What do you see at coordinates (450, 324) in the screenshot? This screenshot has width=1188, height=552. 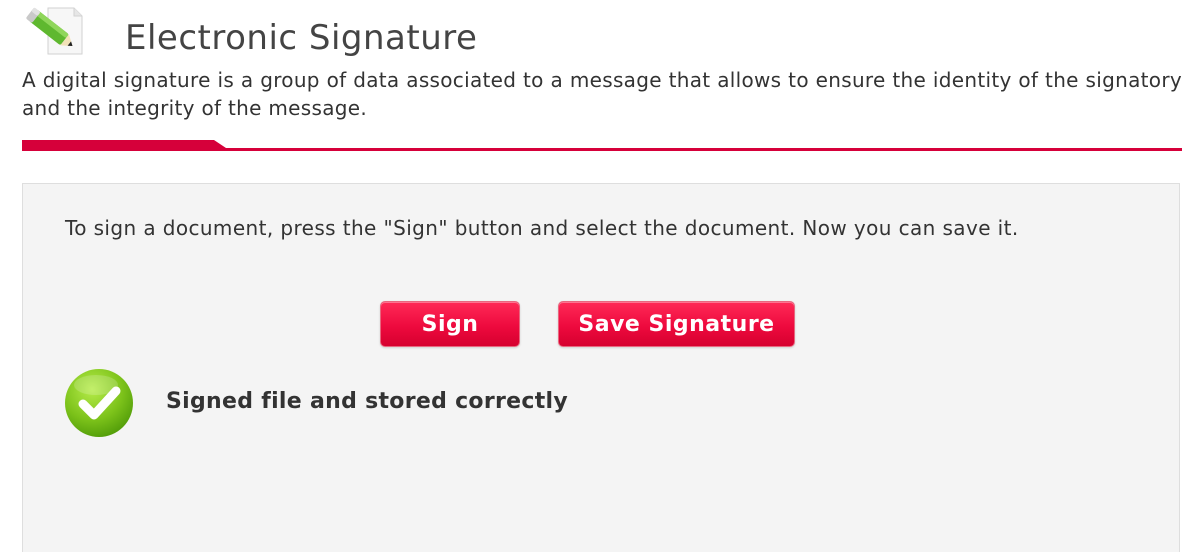 I see `sign-button: Sign` at bounding box center [450, 324].